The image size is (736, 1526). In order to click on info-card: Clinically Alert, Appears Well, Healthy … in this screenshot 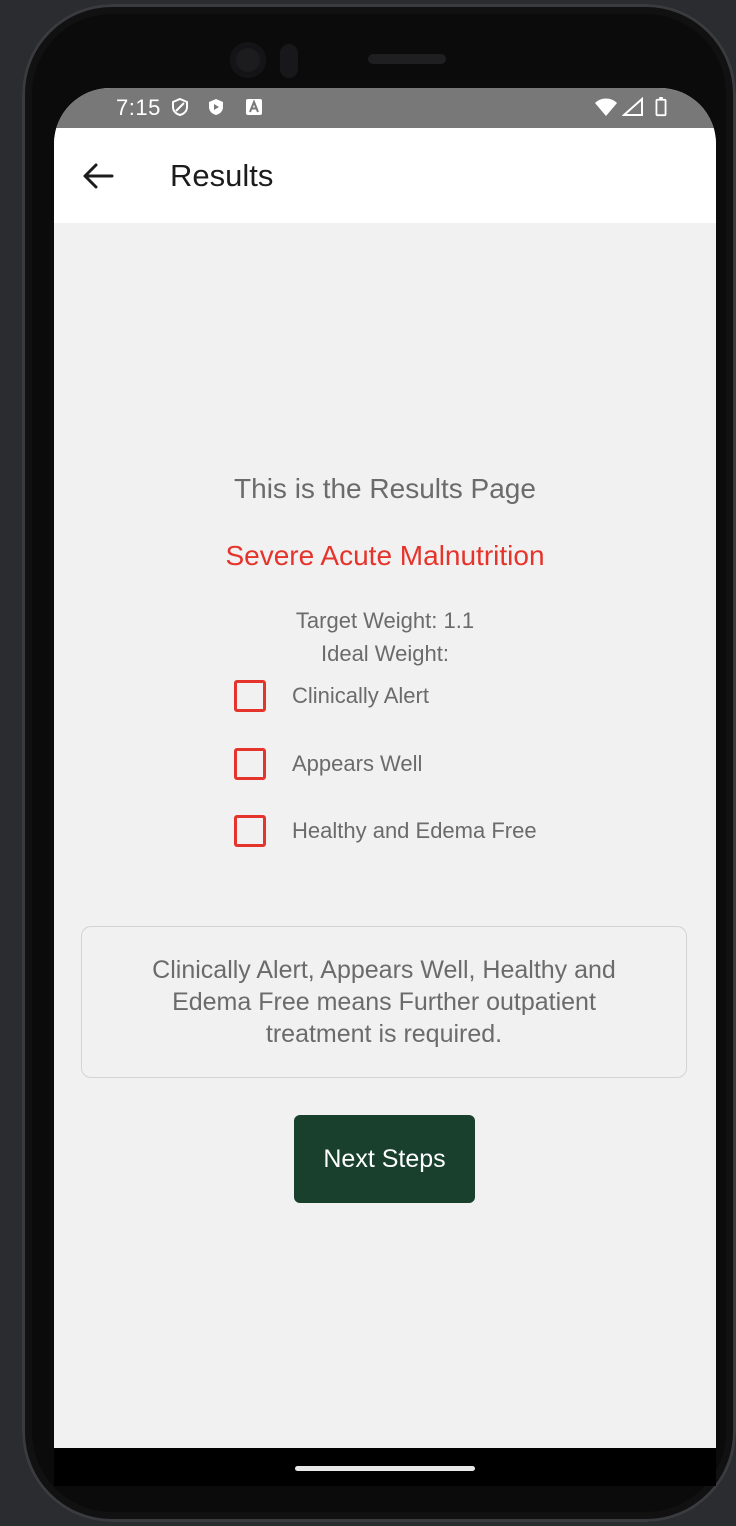, I will do `click(384, 1002)`.